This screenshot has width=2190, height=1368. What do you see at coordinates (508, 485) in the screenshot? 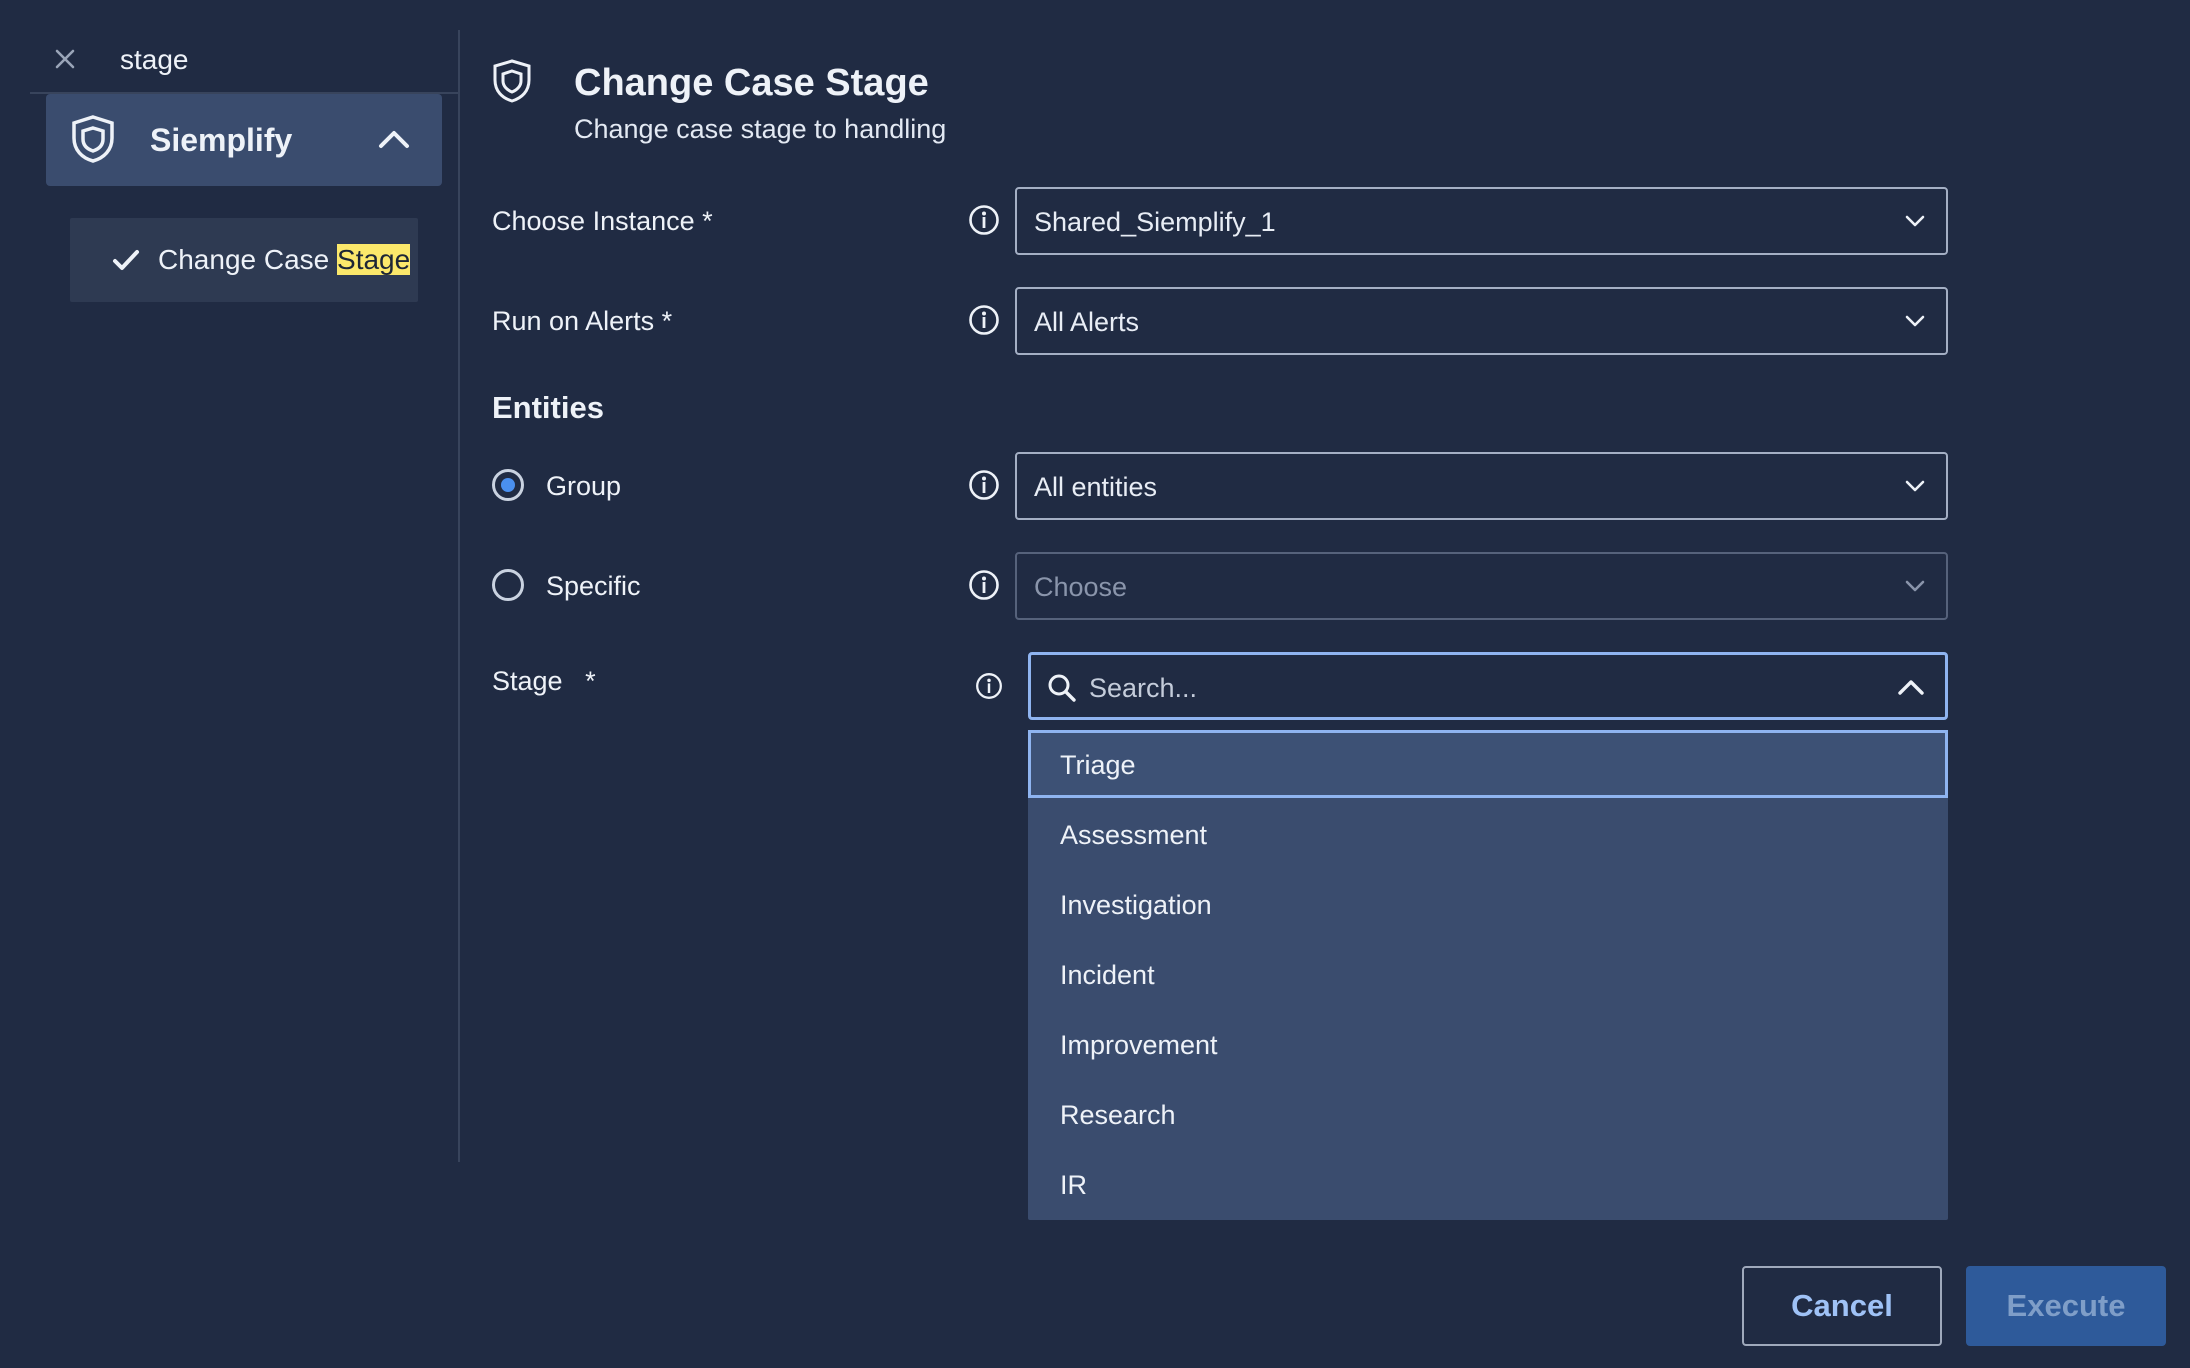
I see `group-radio` at bounding box center [508, 485].